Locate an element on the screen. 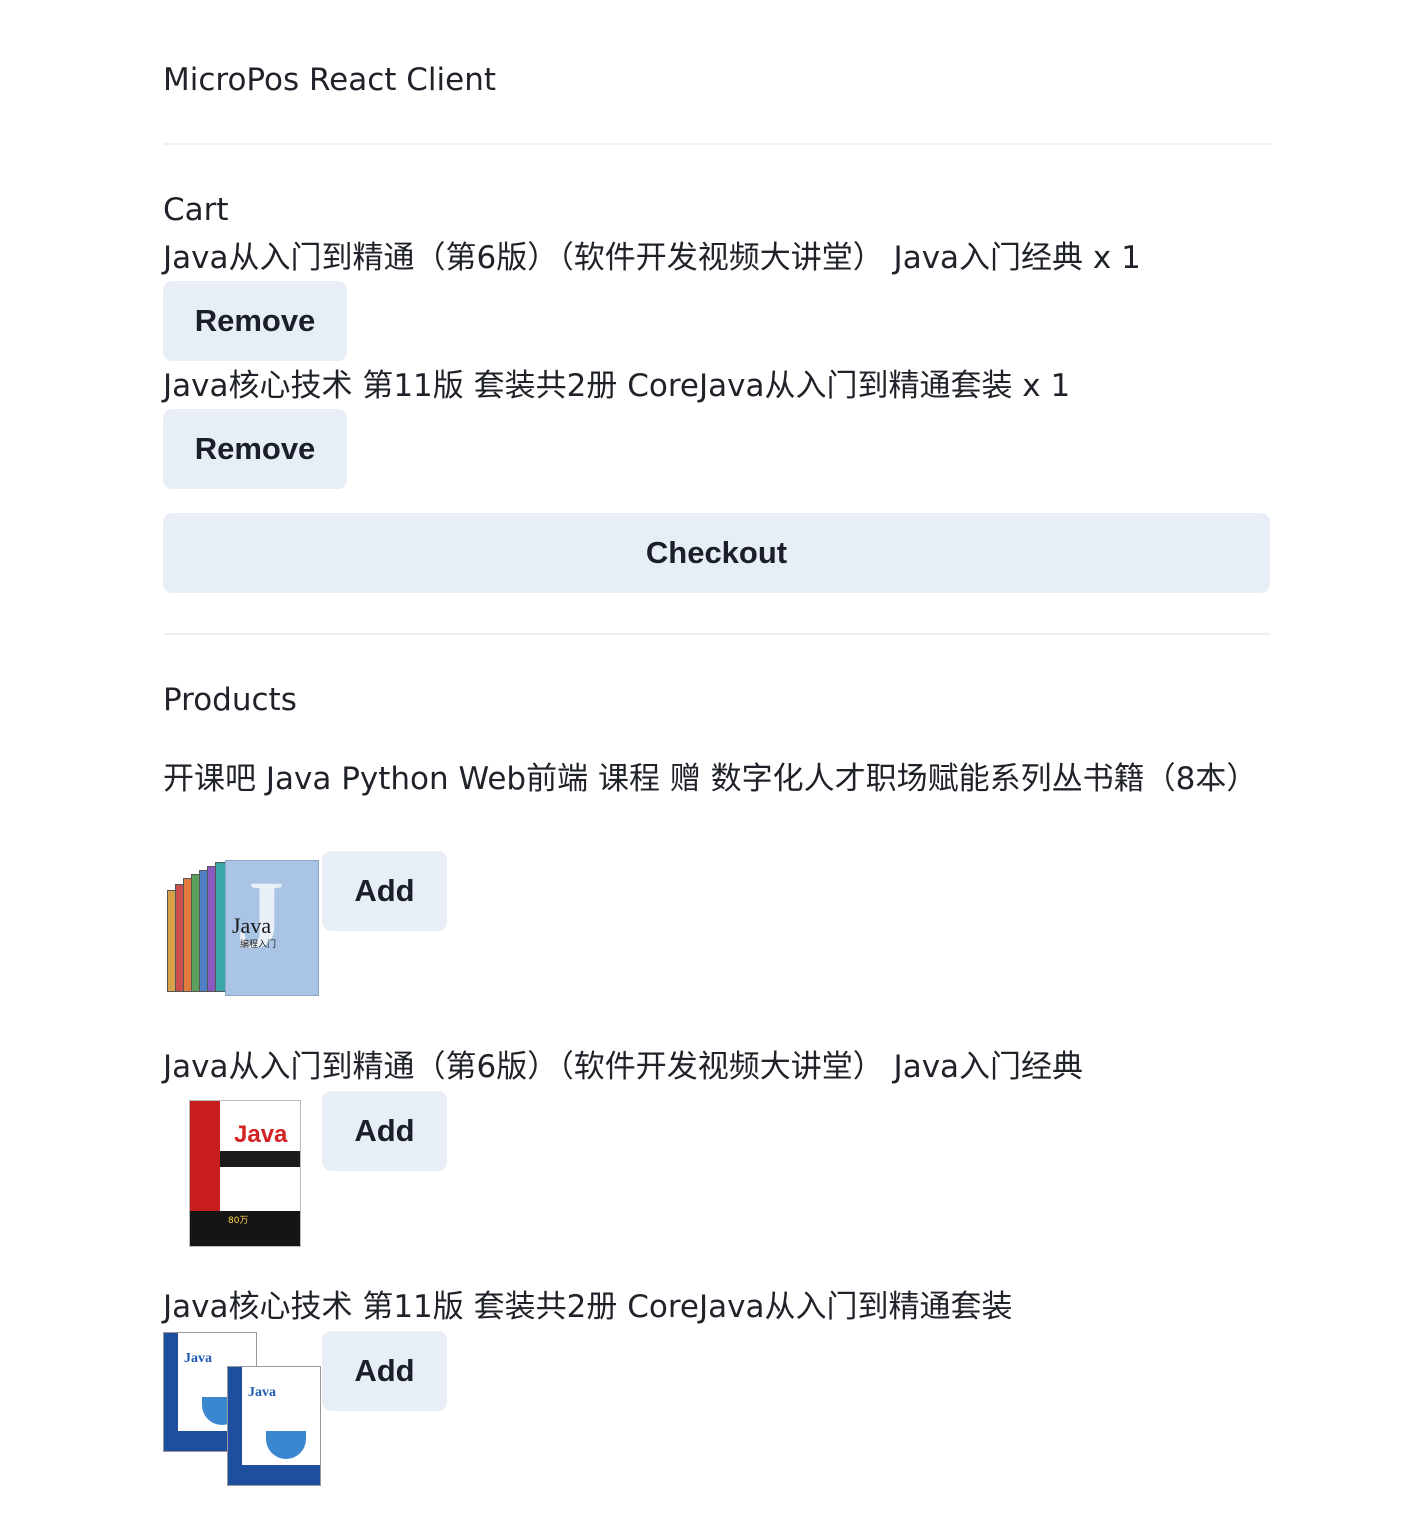 This screenshot has height=1516, width=1414. product-name: Java从入门到精通（第6版）（软件开发视频大讲堂） Java入门经典 is located at coordinates (623, 1067).